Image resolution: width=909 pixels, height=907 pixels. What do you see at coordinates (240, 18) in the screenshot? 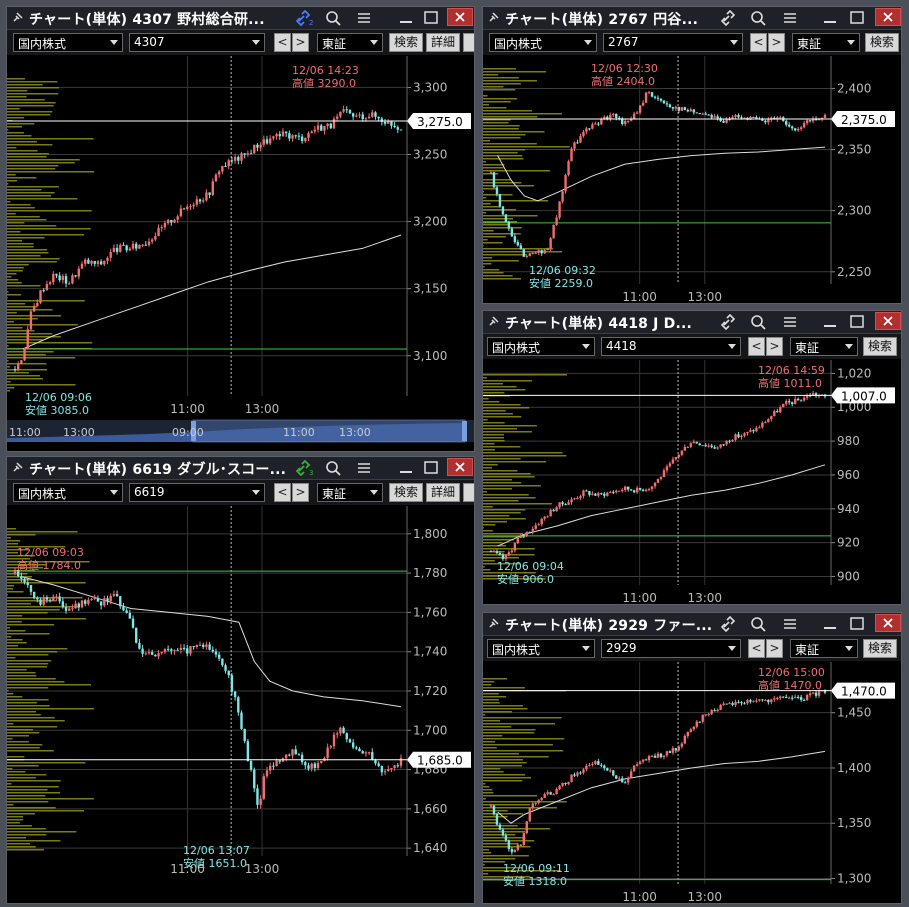
I see `titlebar: チャート(単体) 4307 野村総合研... 2` at bounding box center [240, 18].